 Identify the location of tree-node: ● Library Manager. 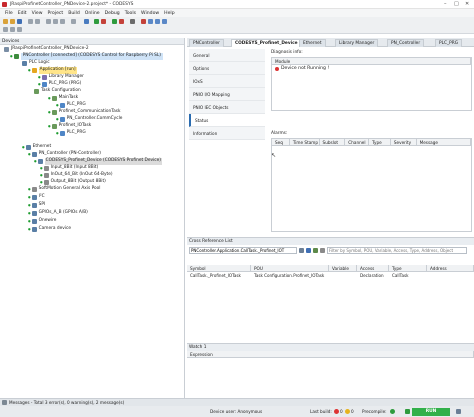
(61, 77).